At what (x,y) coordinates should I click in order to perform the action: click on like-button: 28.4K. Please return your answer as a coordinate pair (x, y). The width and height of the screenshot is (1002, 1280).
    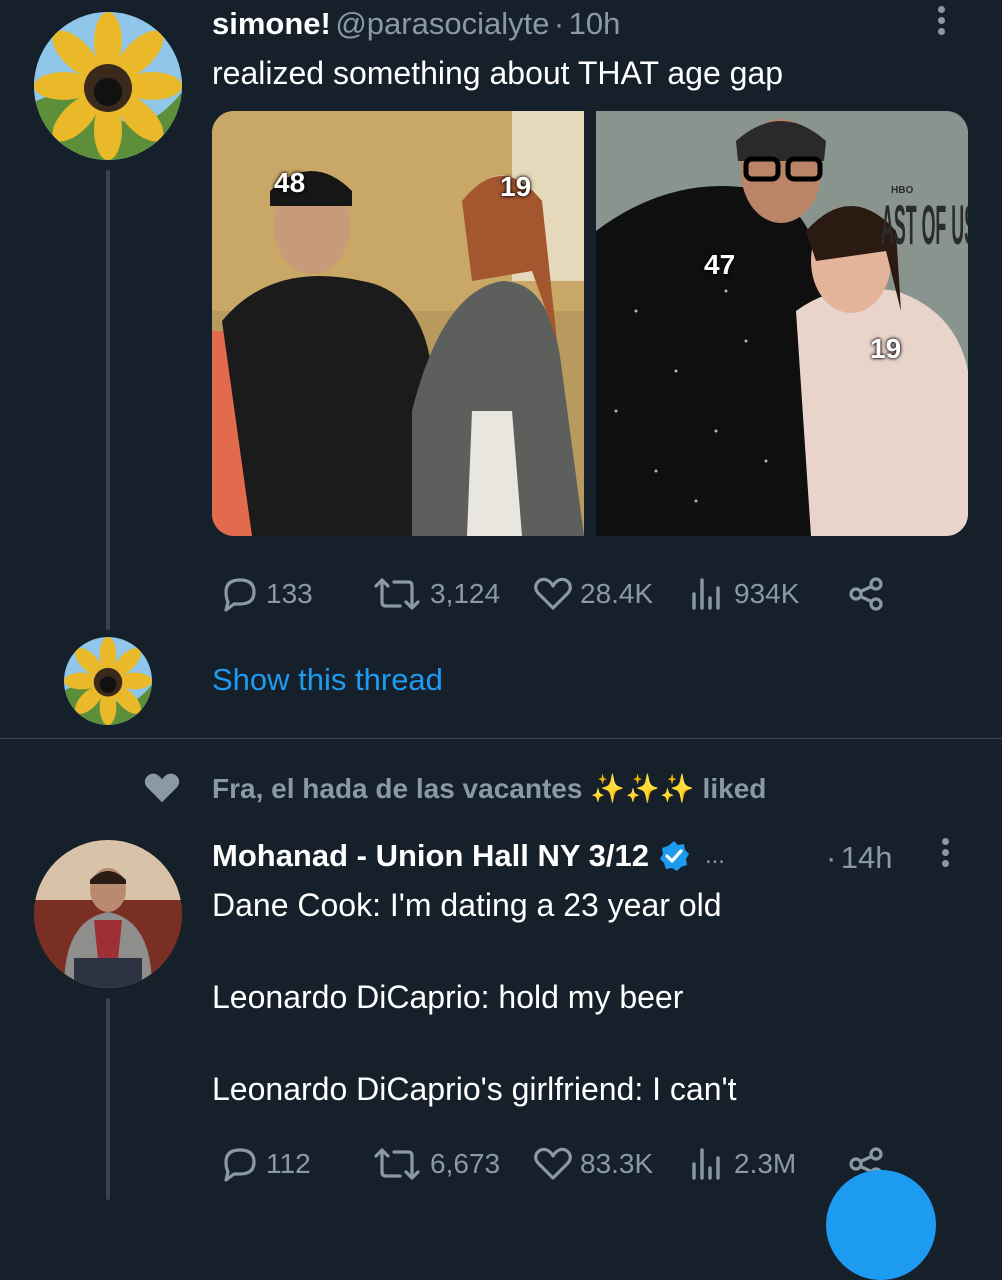
    Looking at the image, I should click on (592, 594).